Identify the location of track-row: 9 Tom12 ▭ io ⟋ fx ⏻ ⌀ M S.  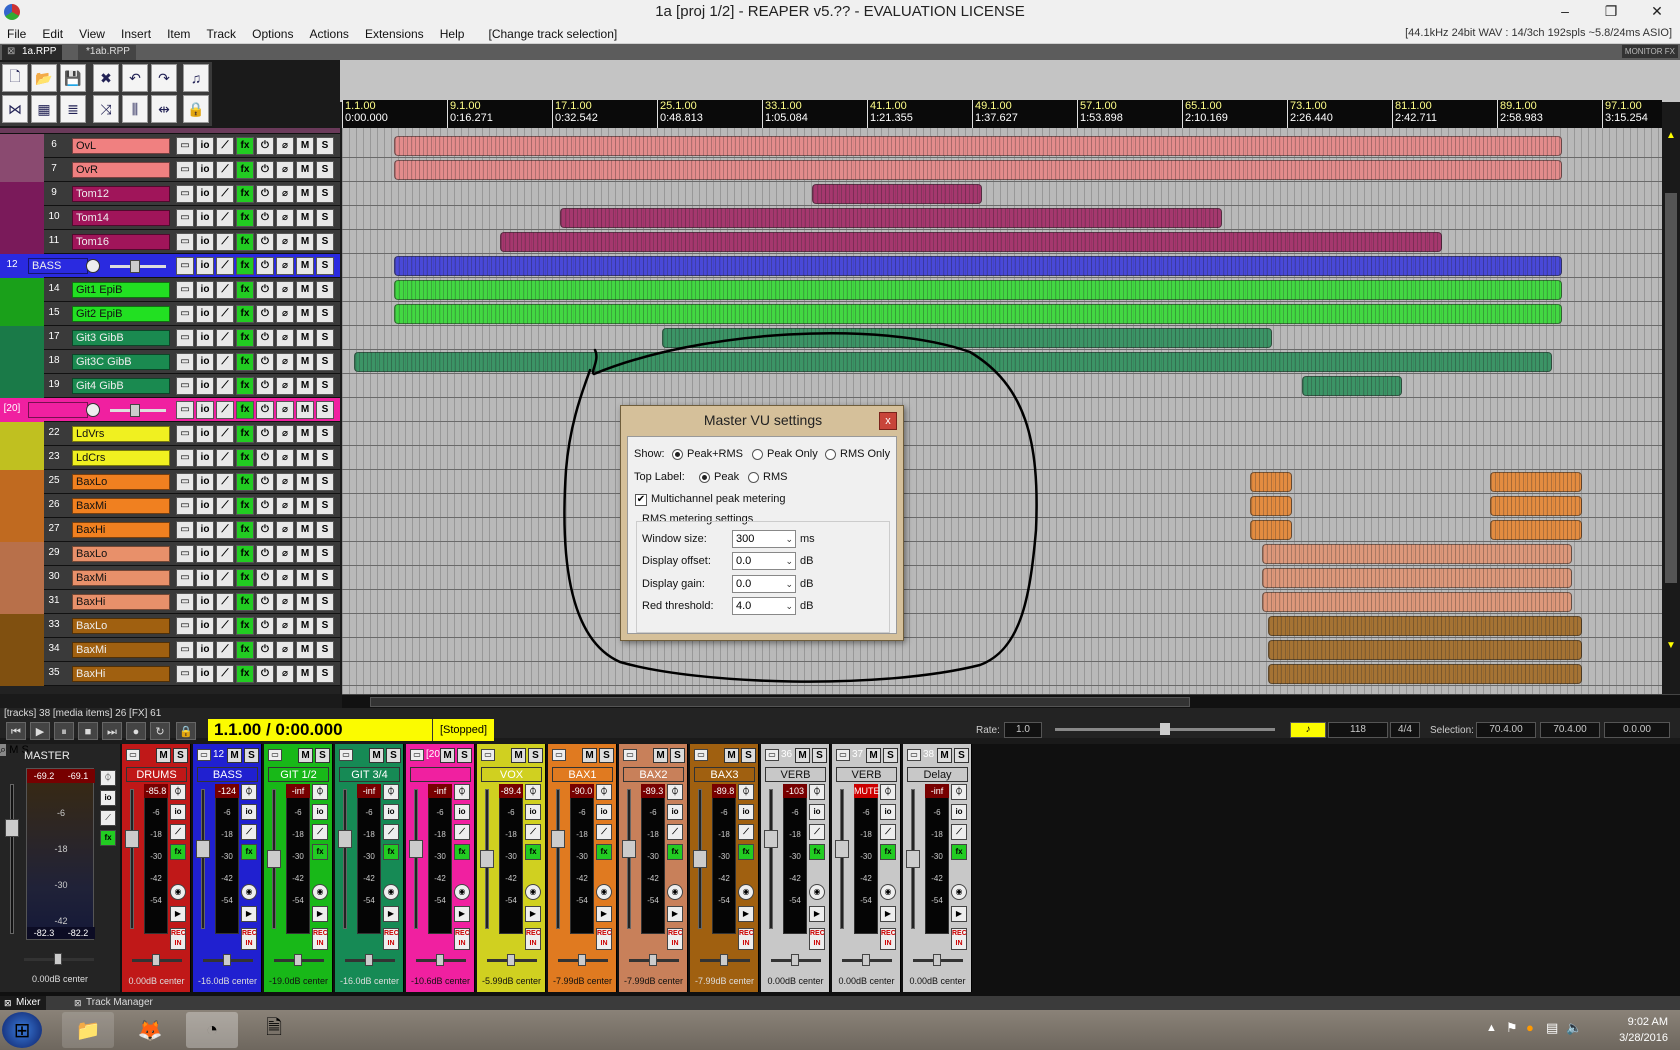
(170, 194).